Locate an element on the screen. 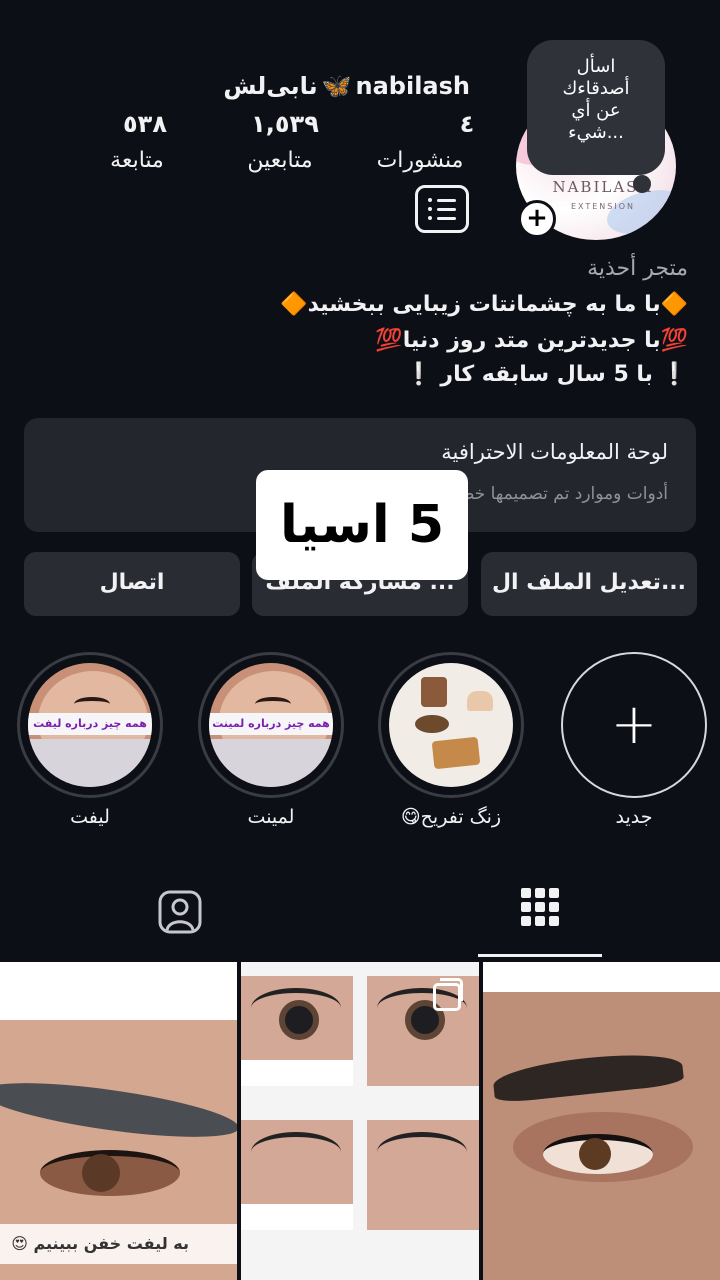  following-label: متابعة is located at coordinates (137, 160).